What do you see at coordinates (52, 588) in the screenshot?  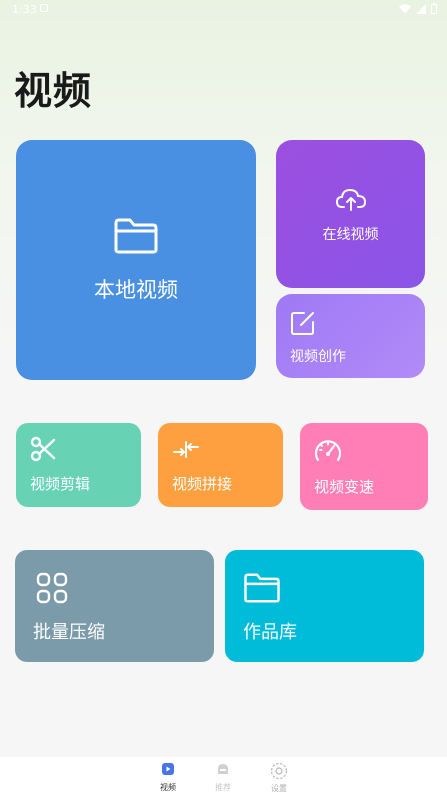 I see `grid-icon` at bounding box center [52, 588].